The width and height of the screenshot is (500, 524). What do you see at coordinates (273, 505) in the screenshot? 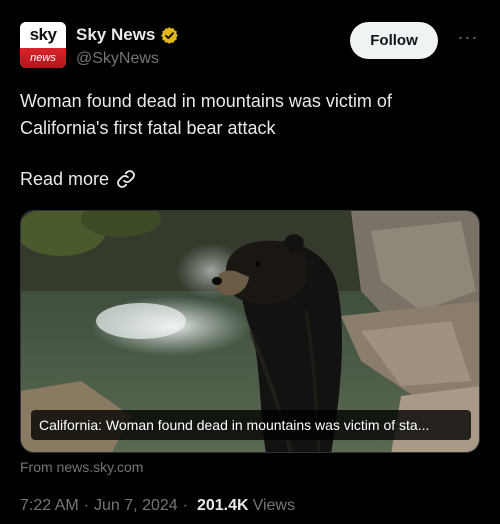
I see `views-label: Views` at bounding box center [273, 505].